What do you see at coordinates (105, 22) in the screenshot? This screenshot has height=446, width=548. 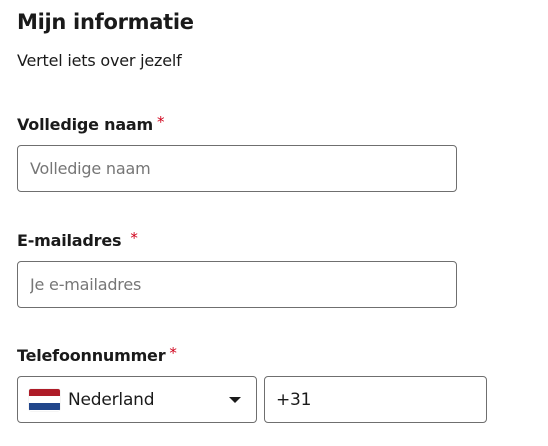 I see `section-title: Mijn informatie` at bounding box center [105, 22].